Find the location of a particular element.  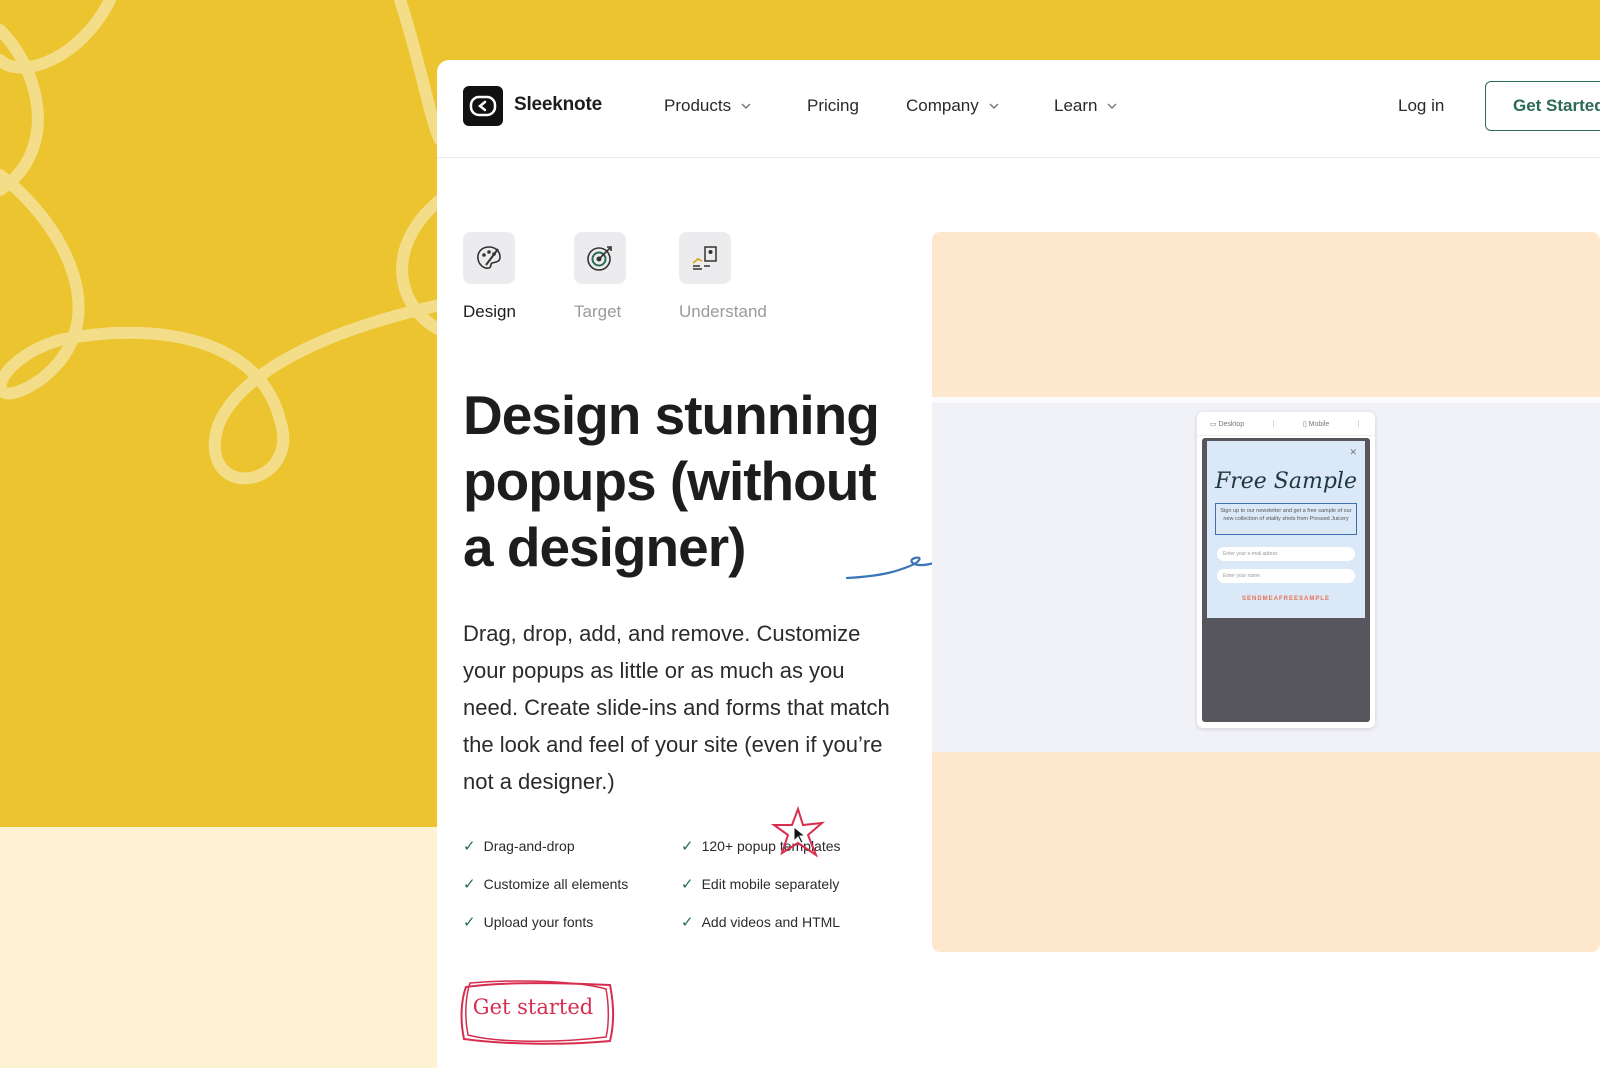

cream-panel is located at coordinates (220, 947).